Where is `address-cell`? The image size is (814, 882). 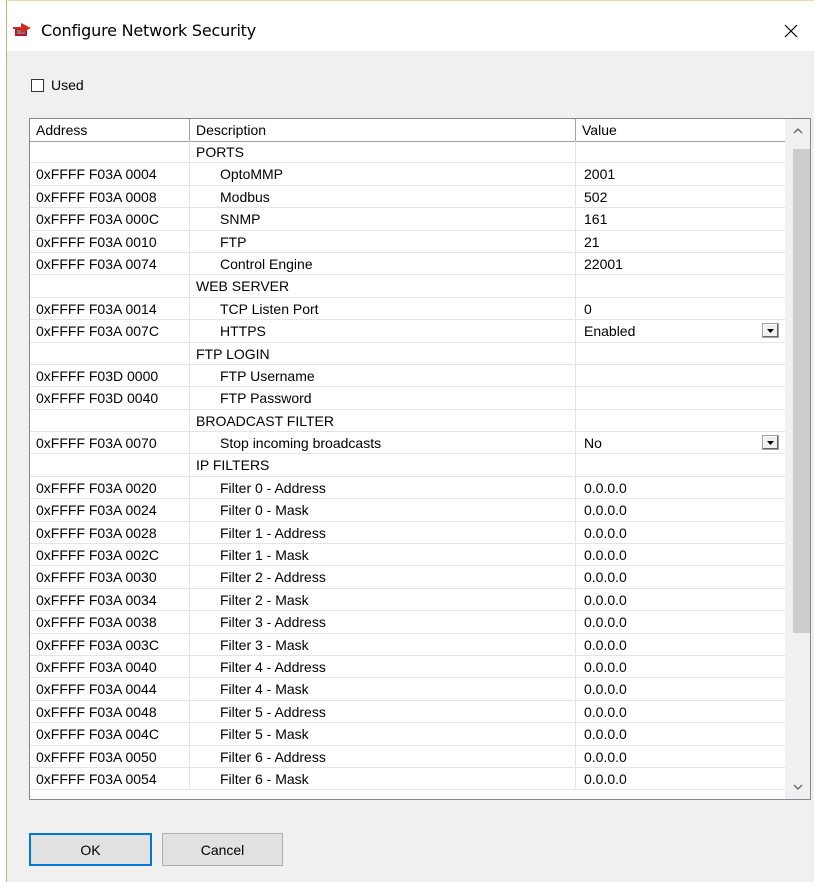
address-cell is located at coordinates (110, 421).